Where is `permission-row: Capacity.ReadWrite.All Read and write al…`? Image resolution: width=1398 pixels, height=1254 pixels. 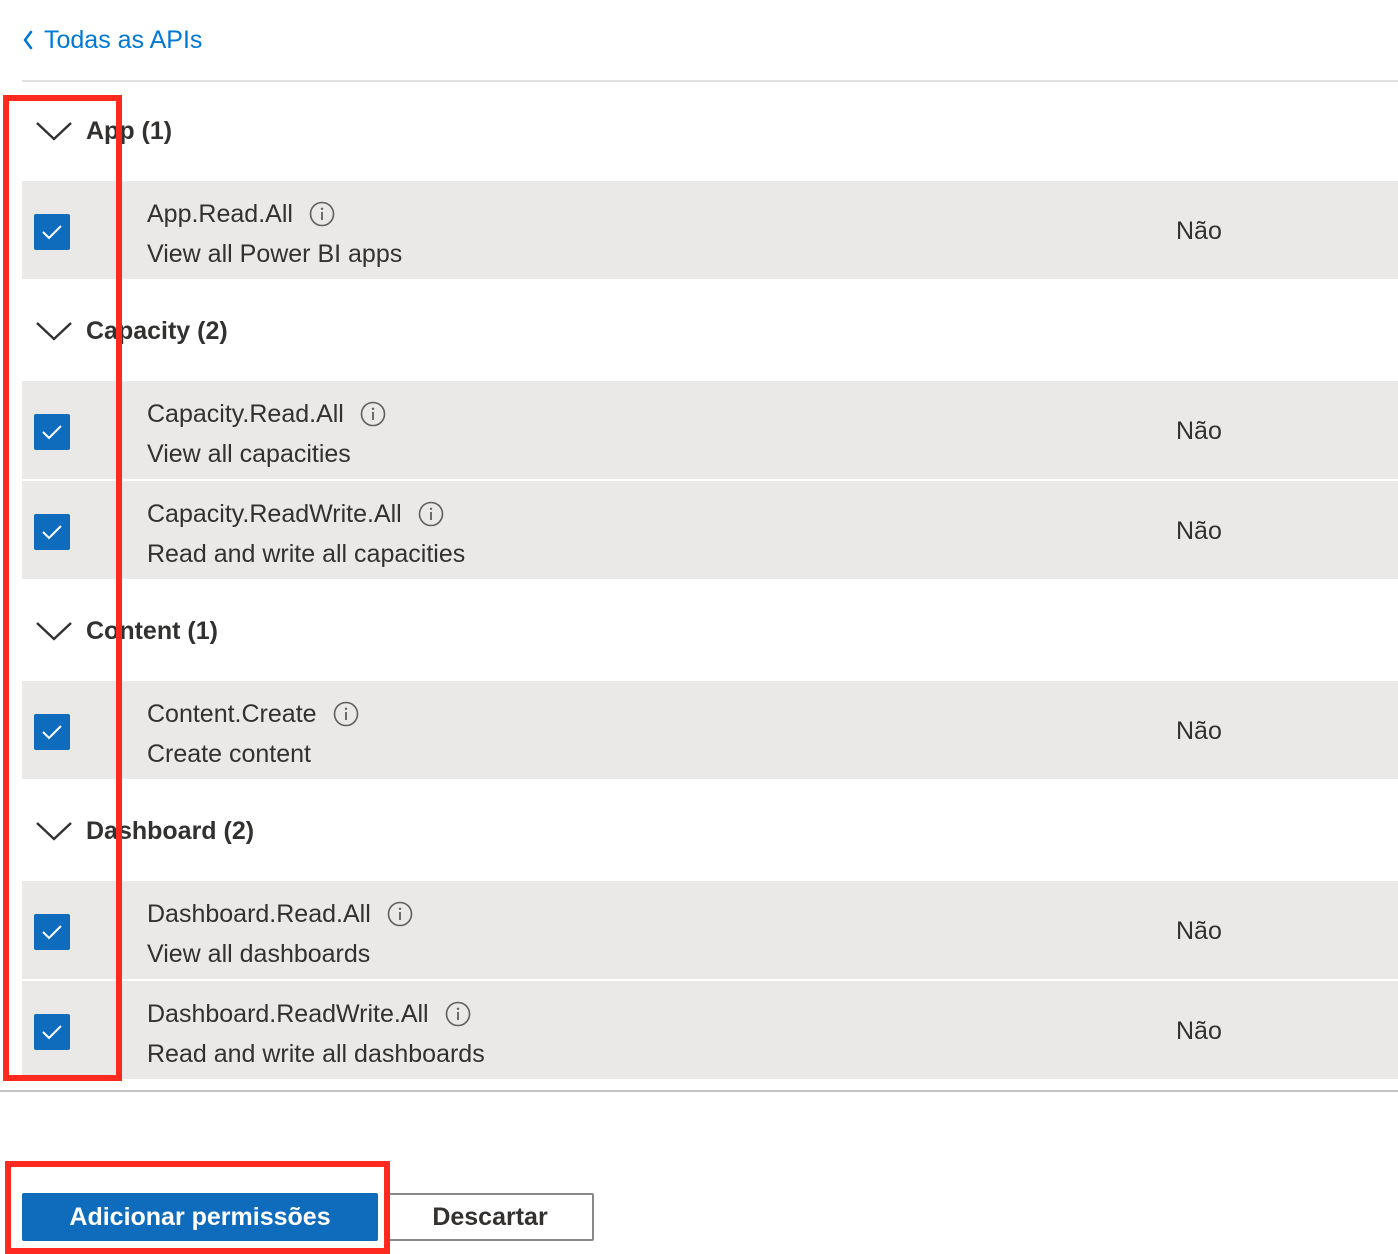
permission-row: Capacity.ReadWrite.All Read and write al… is located at coordinates (710, 530).